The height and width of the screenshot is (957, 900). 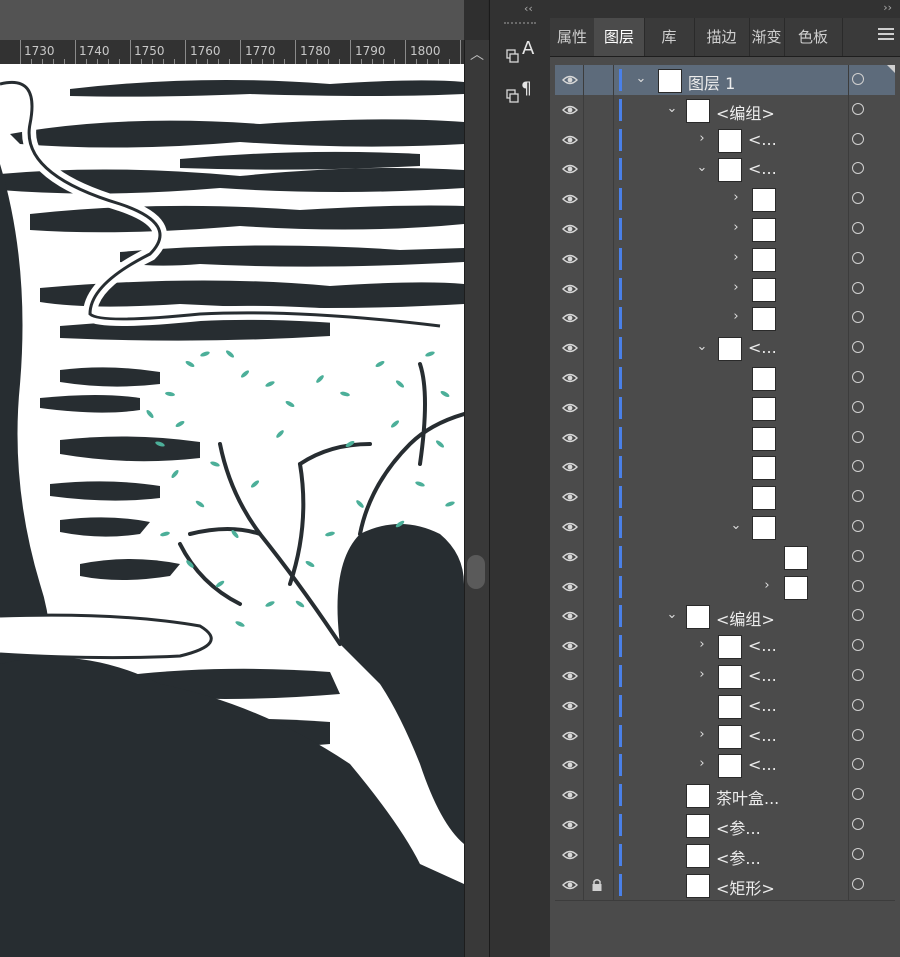 I want to click on layer-row: ⌄ 图层 1, so click(x=725, y=80).